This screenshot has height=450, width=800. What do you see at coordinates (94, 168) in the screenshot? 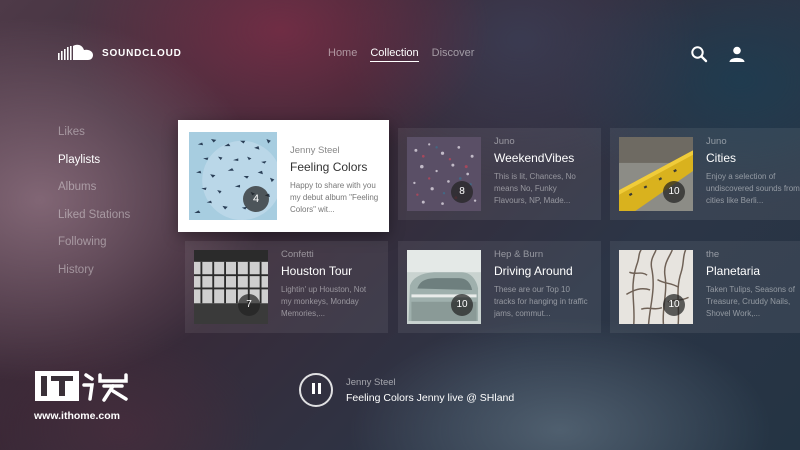
I see `sidebar-item-playlists: Playlists` at bounding box center [94, 168].